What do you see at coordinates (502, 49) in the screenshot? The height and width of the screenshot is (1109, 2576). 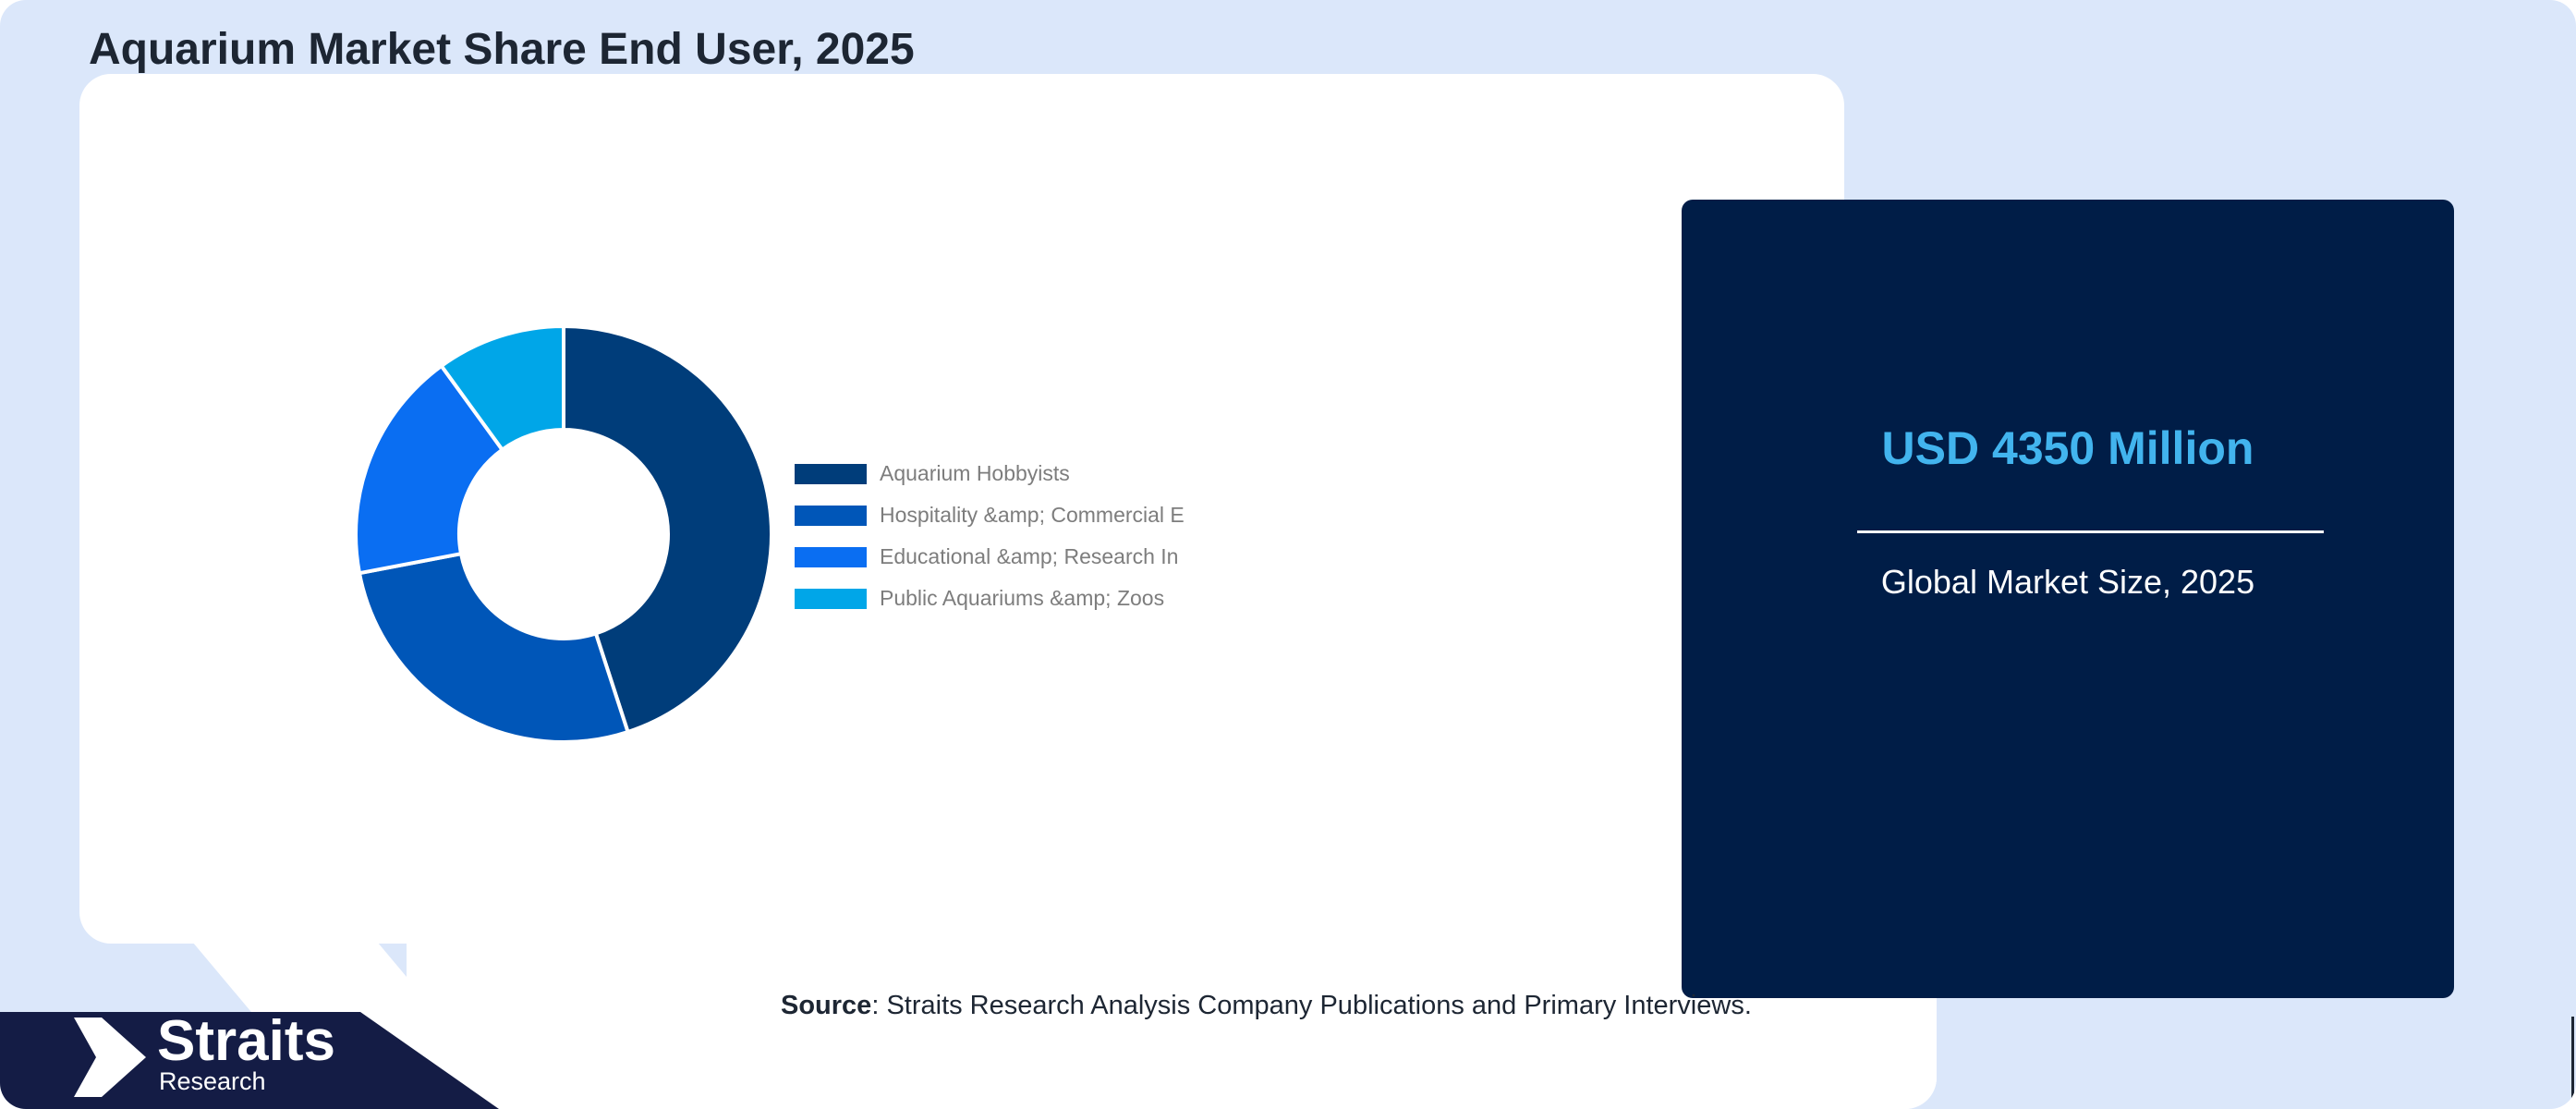 I see `page-title: Aquarium Market Share End User, 2025` at bounding box center [502, 49].